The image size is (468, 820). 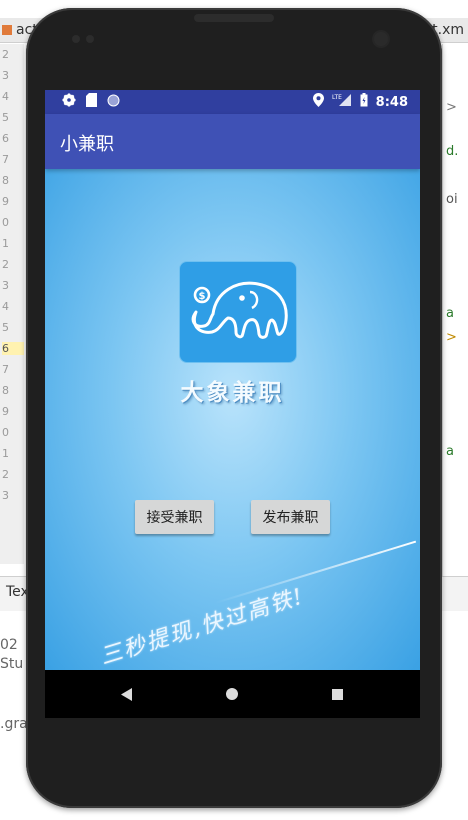 What do you see at coordinates (232, 102) in the screenshot?
I see `status-bar: LTE 8:48` at bounding box center [232, 102].